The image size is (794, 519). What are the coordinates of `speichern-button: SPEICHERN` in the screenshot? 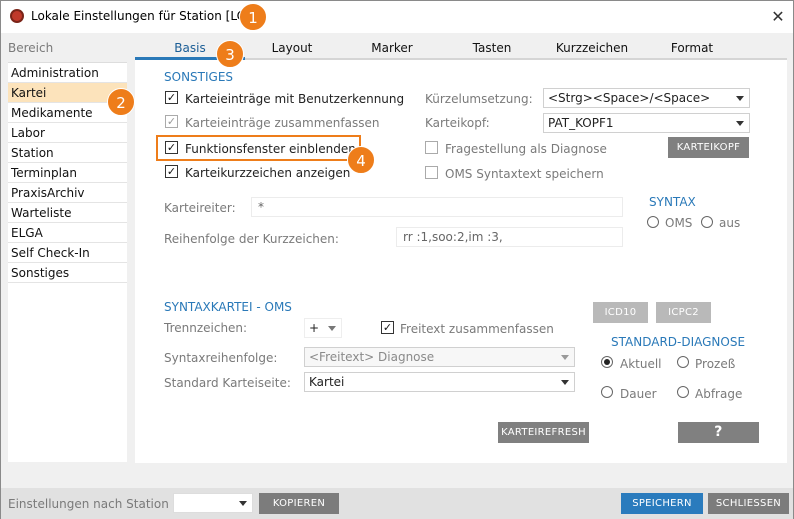 It's located at (662, 503).